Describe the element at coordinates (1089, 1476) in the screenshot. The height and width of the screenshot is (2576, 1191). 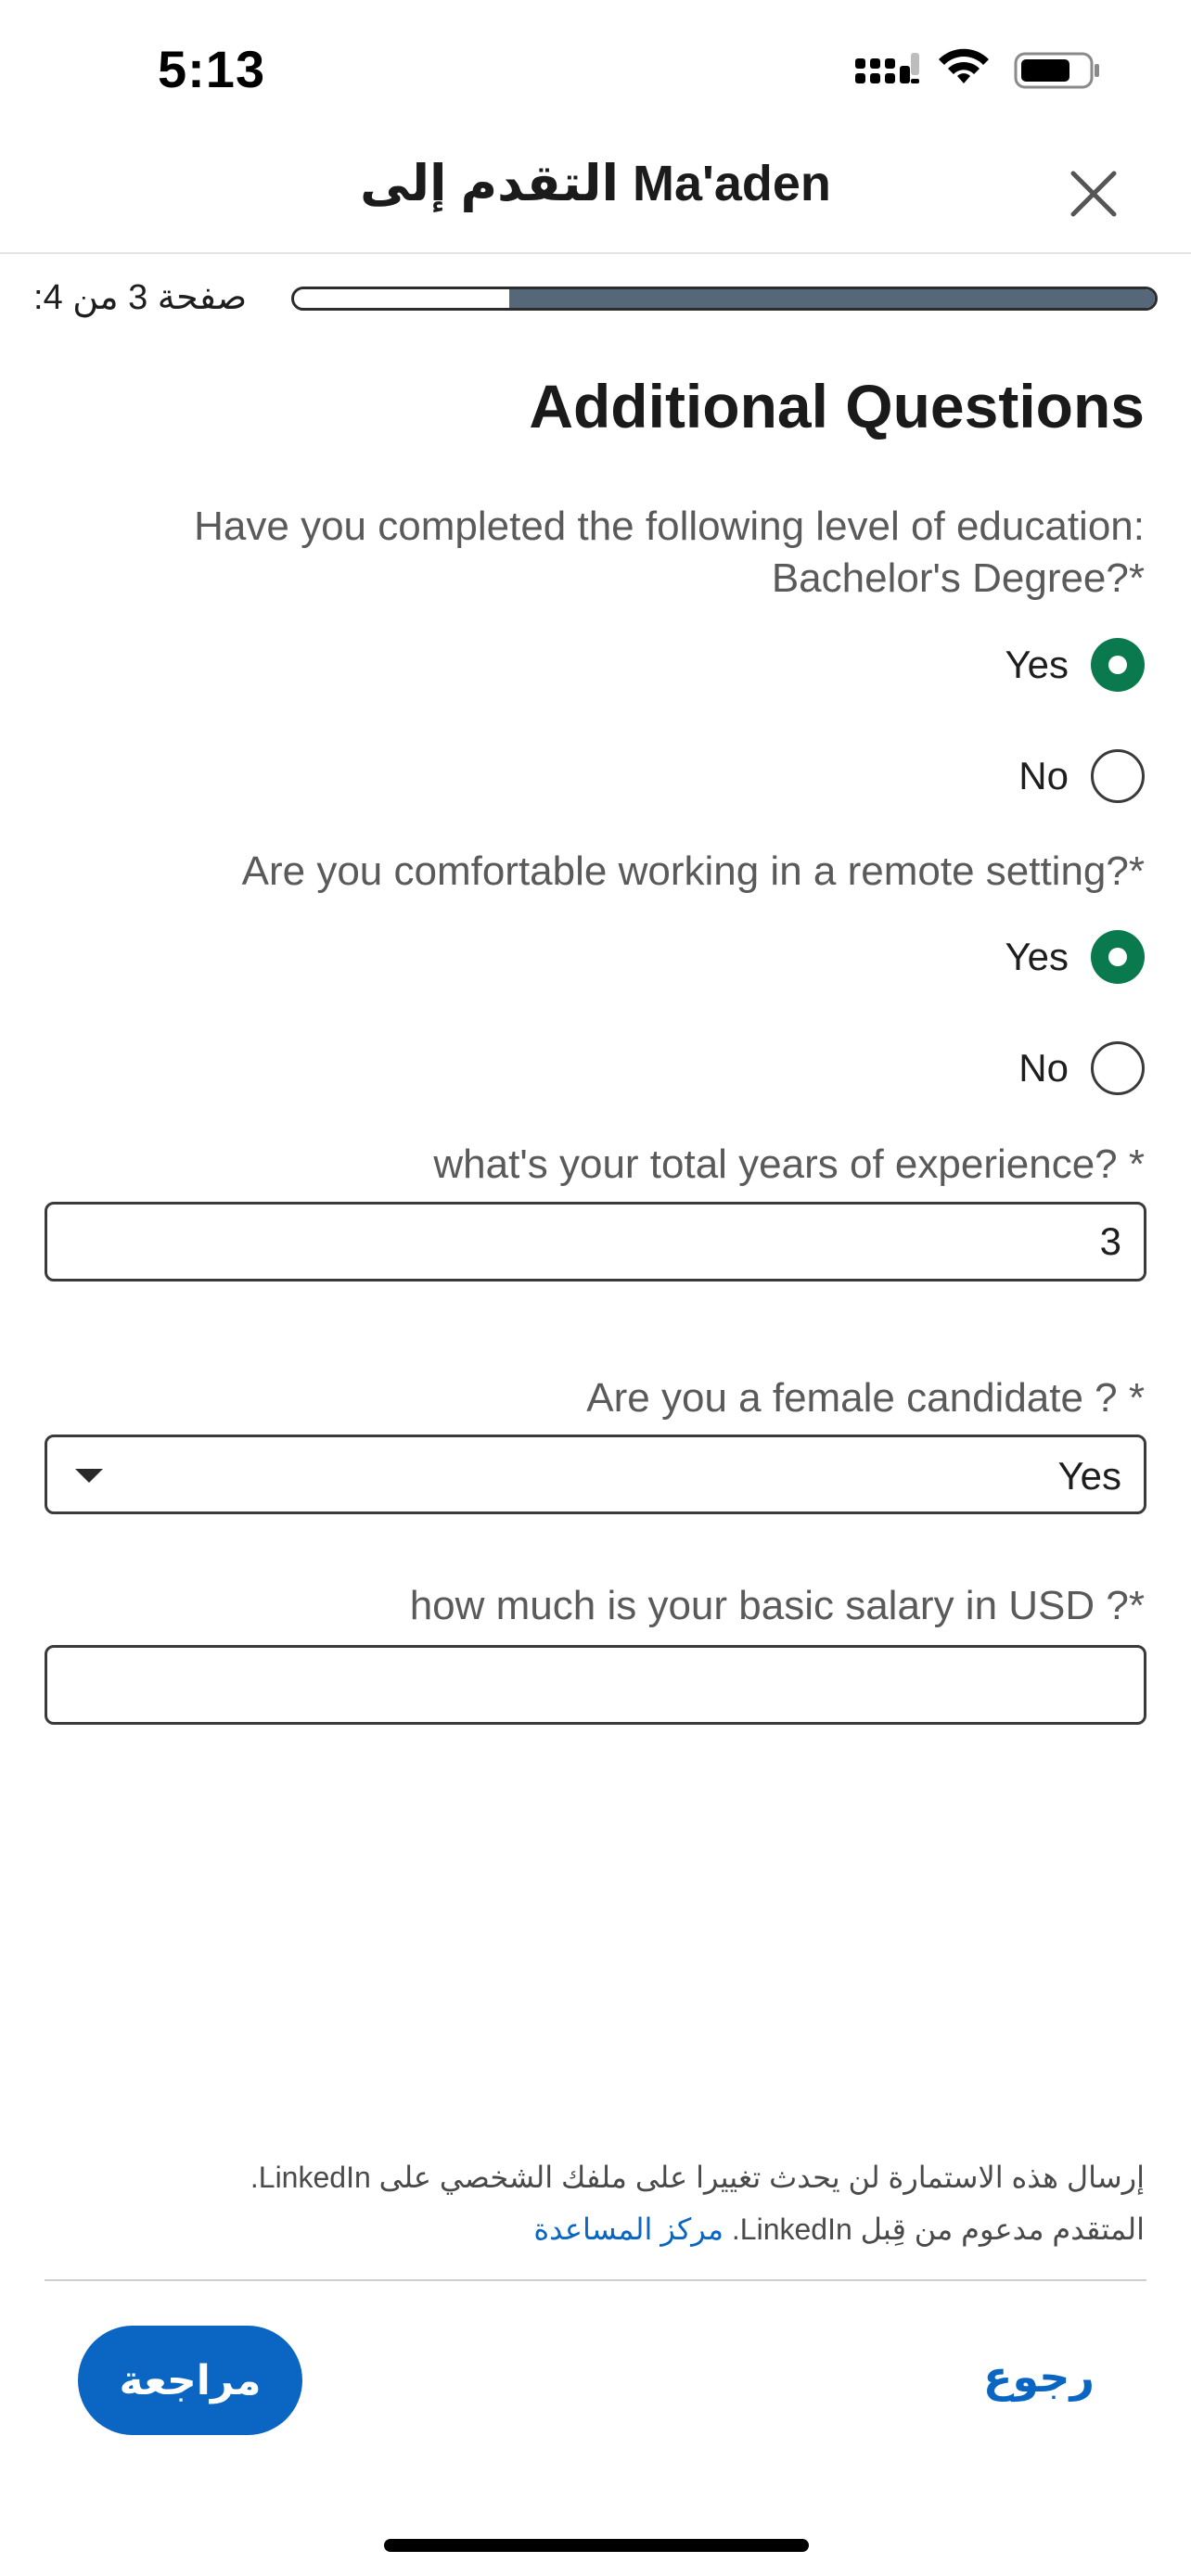
I see `select-value: Yes` at that location.